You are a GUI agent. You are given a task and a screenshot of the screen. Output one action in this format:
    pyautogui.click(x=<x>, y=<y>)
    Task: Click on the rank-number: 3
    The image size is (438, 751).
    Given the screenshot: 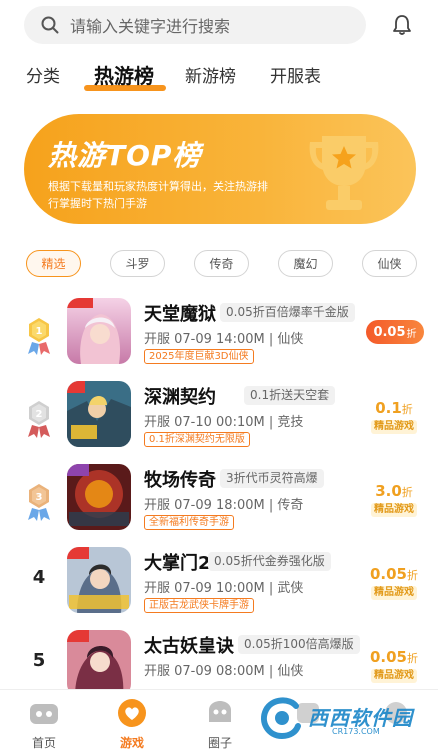 What is the action you would take?
    pyautogui.click(x=39, y=497)
    